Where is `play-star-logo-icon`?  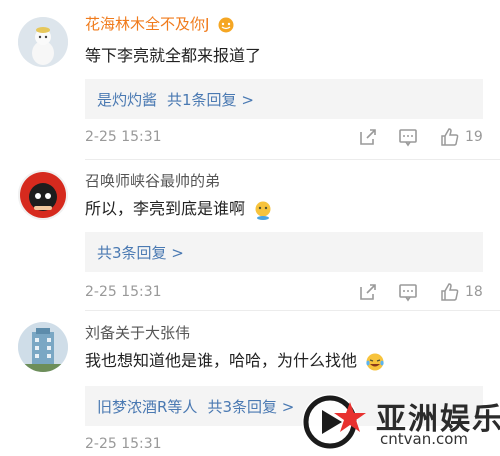
play-star-logo-icon is located at coordinates (334, 422).